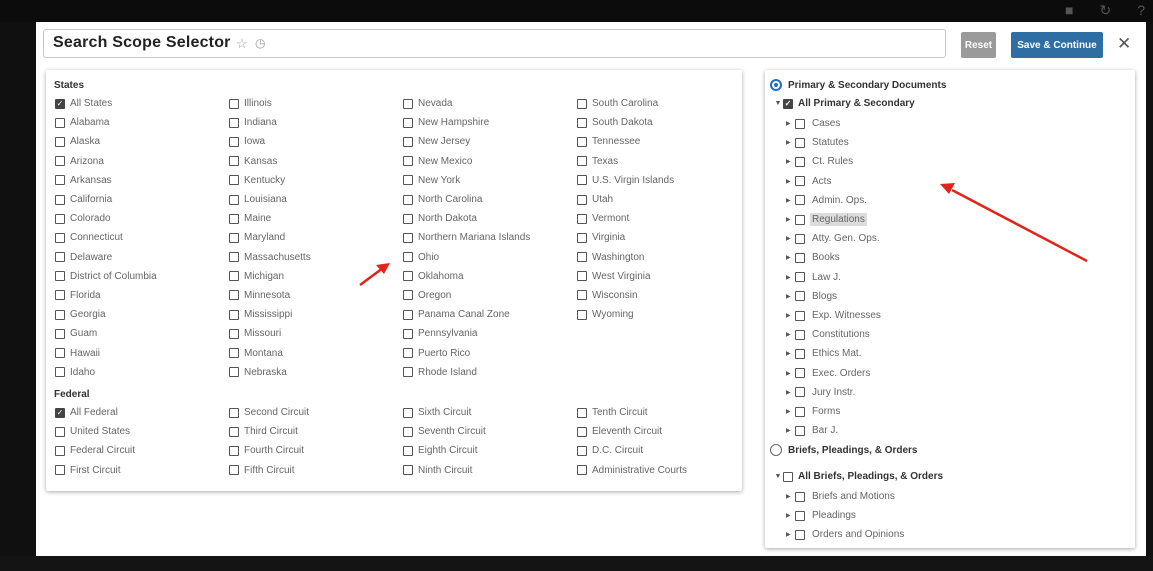  I want to click on checkbox-guam: Guam, so click(142, 333).